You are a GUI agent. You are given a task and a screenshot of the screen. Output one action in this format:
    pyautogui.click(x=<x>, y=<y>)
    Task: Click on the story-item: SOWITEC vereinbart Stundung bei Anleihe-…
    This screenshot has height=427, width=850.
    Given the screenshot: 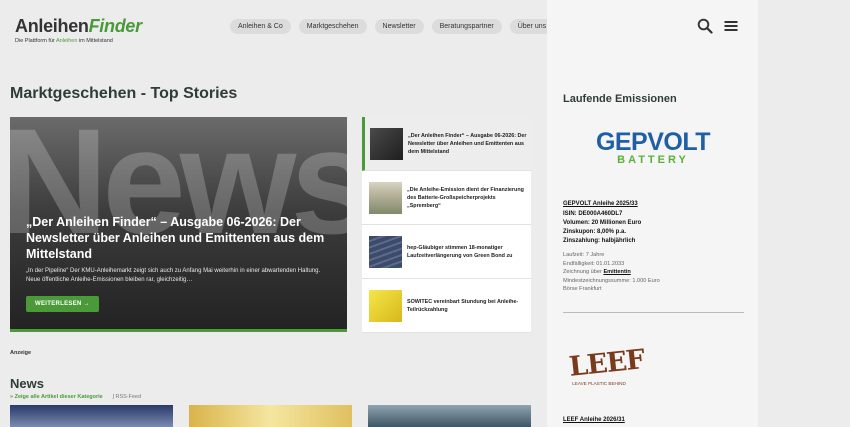 What is the action you would take?
    pyautogui.click(x=446, y=306)
    